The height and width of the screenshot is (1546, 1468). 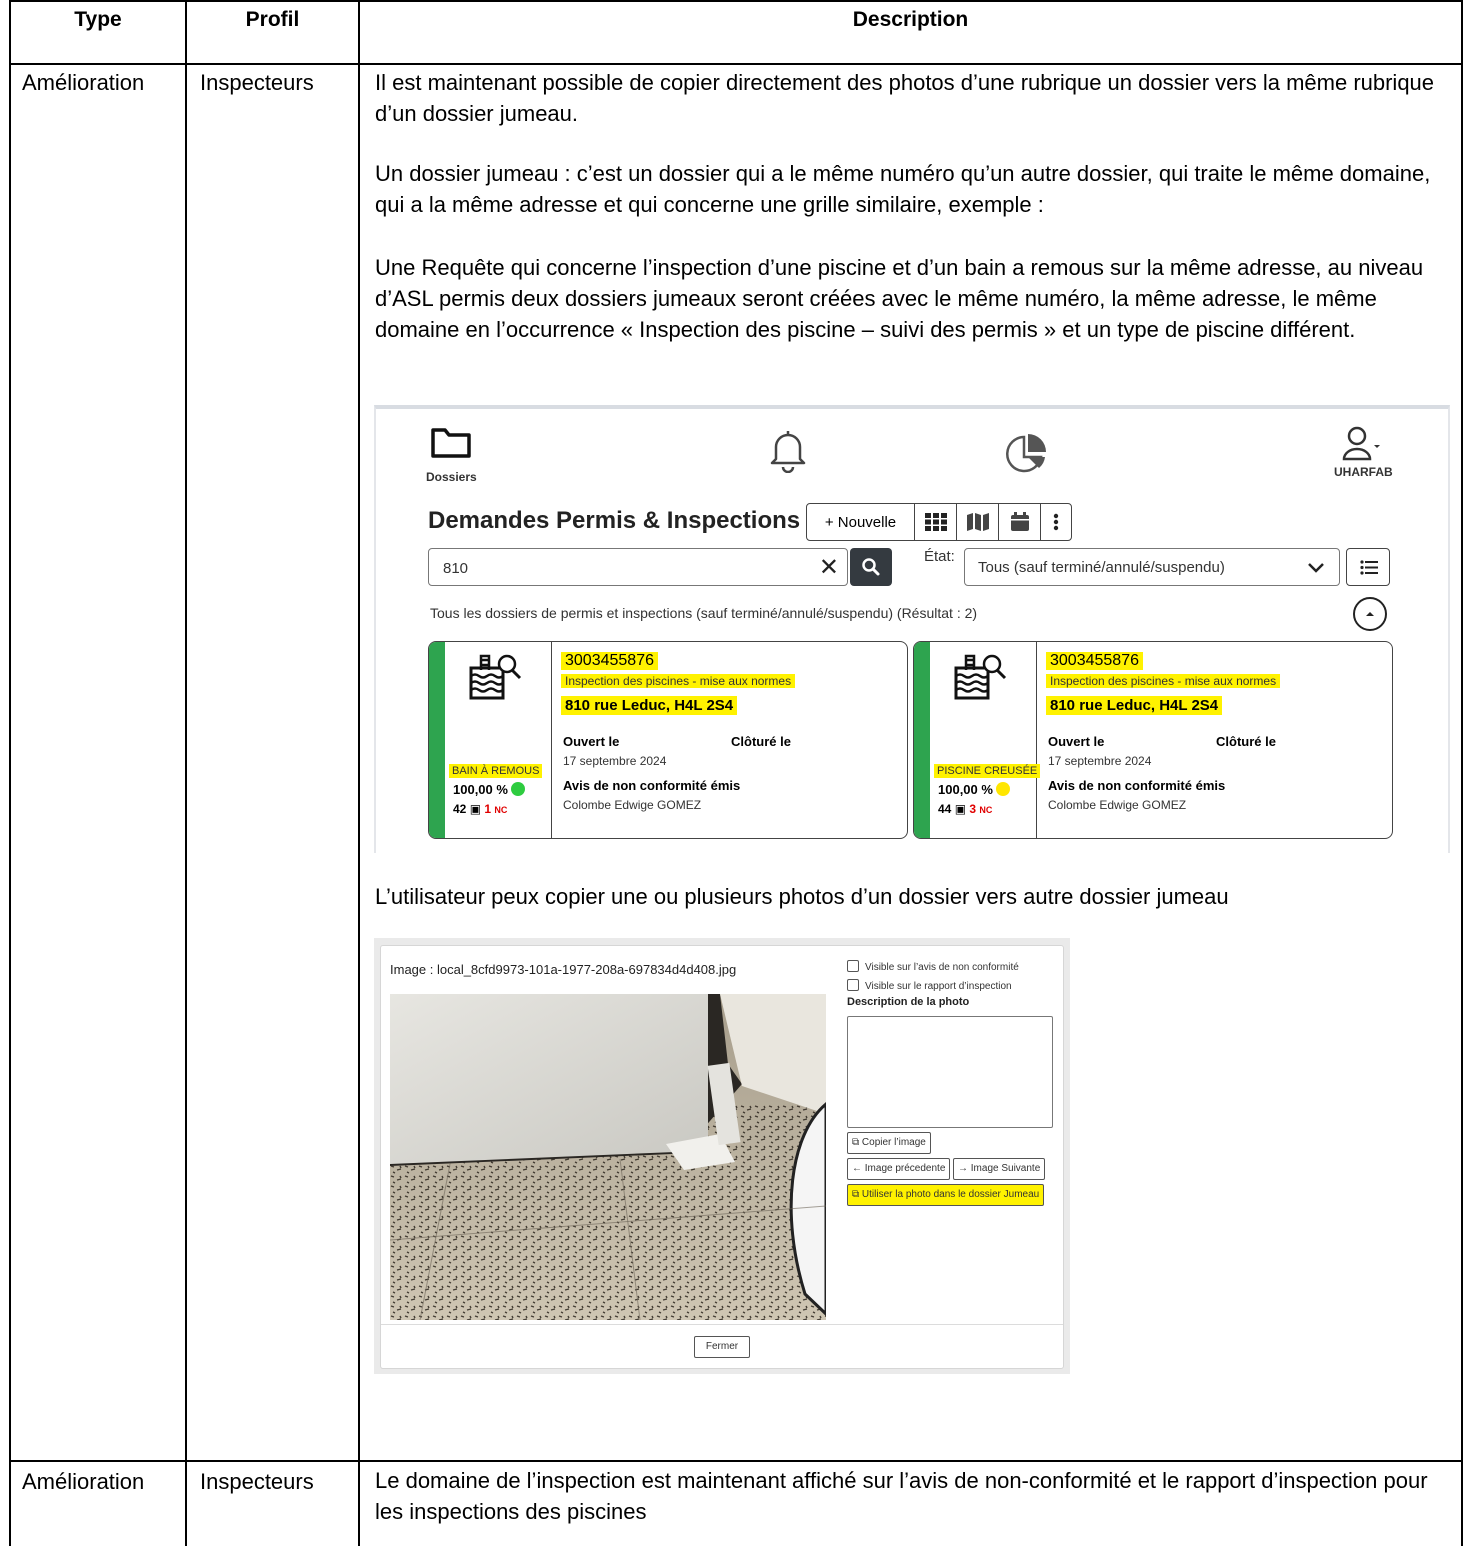 I want to click on chevron-down-icon, so click(x=1316, y=568).